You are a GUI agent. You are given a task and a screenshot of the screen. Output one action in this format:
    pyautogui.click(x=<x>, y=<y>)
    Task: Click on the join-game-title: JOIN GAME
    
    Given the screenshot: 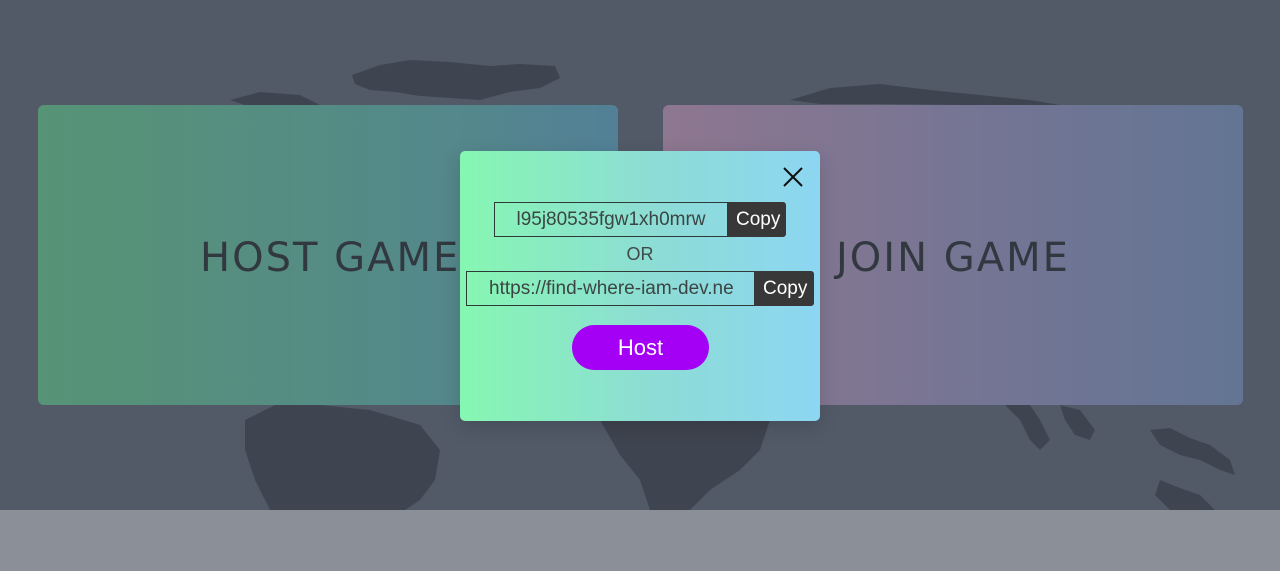 What is the action you would take?
    pyautogui.click(x=953, y=258)
    